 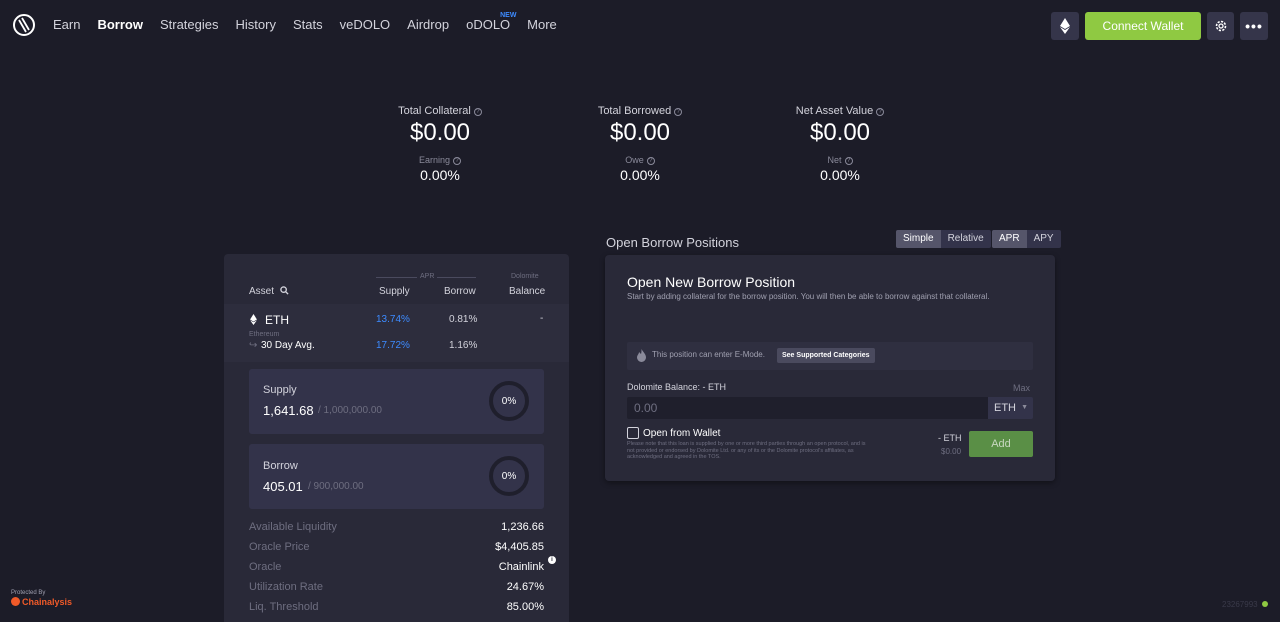 What do you see at coordinates (264, 334) in the screenshot?
I see `asset-name: Ethereum` at bounding box center [264, 334].